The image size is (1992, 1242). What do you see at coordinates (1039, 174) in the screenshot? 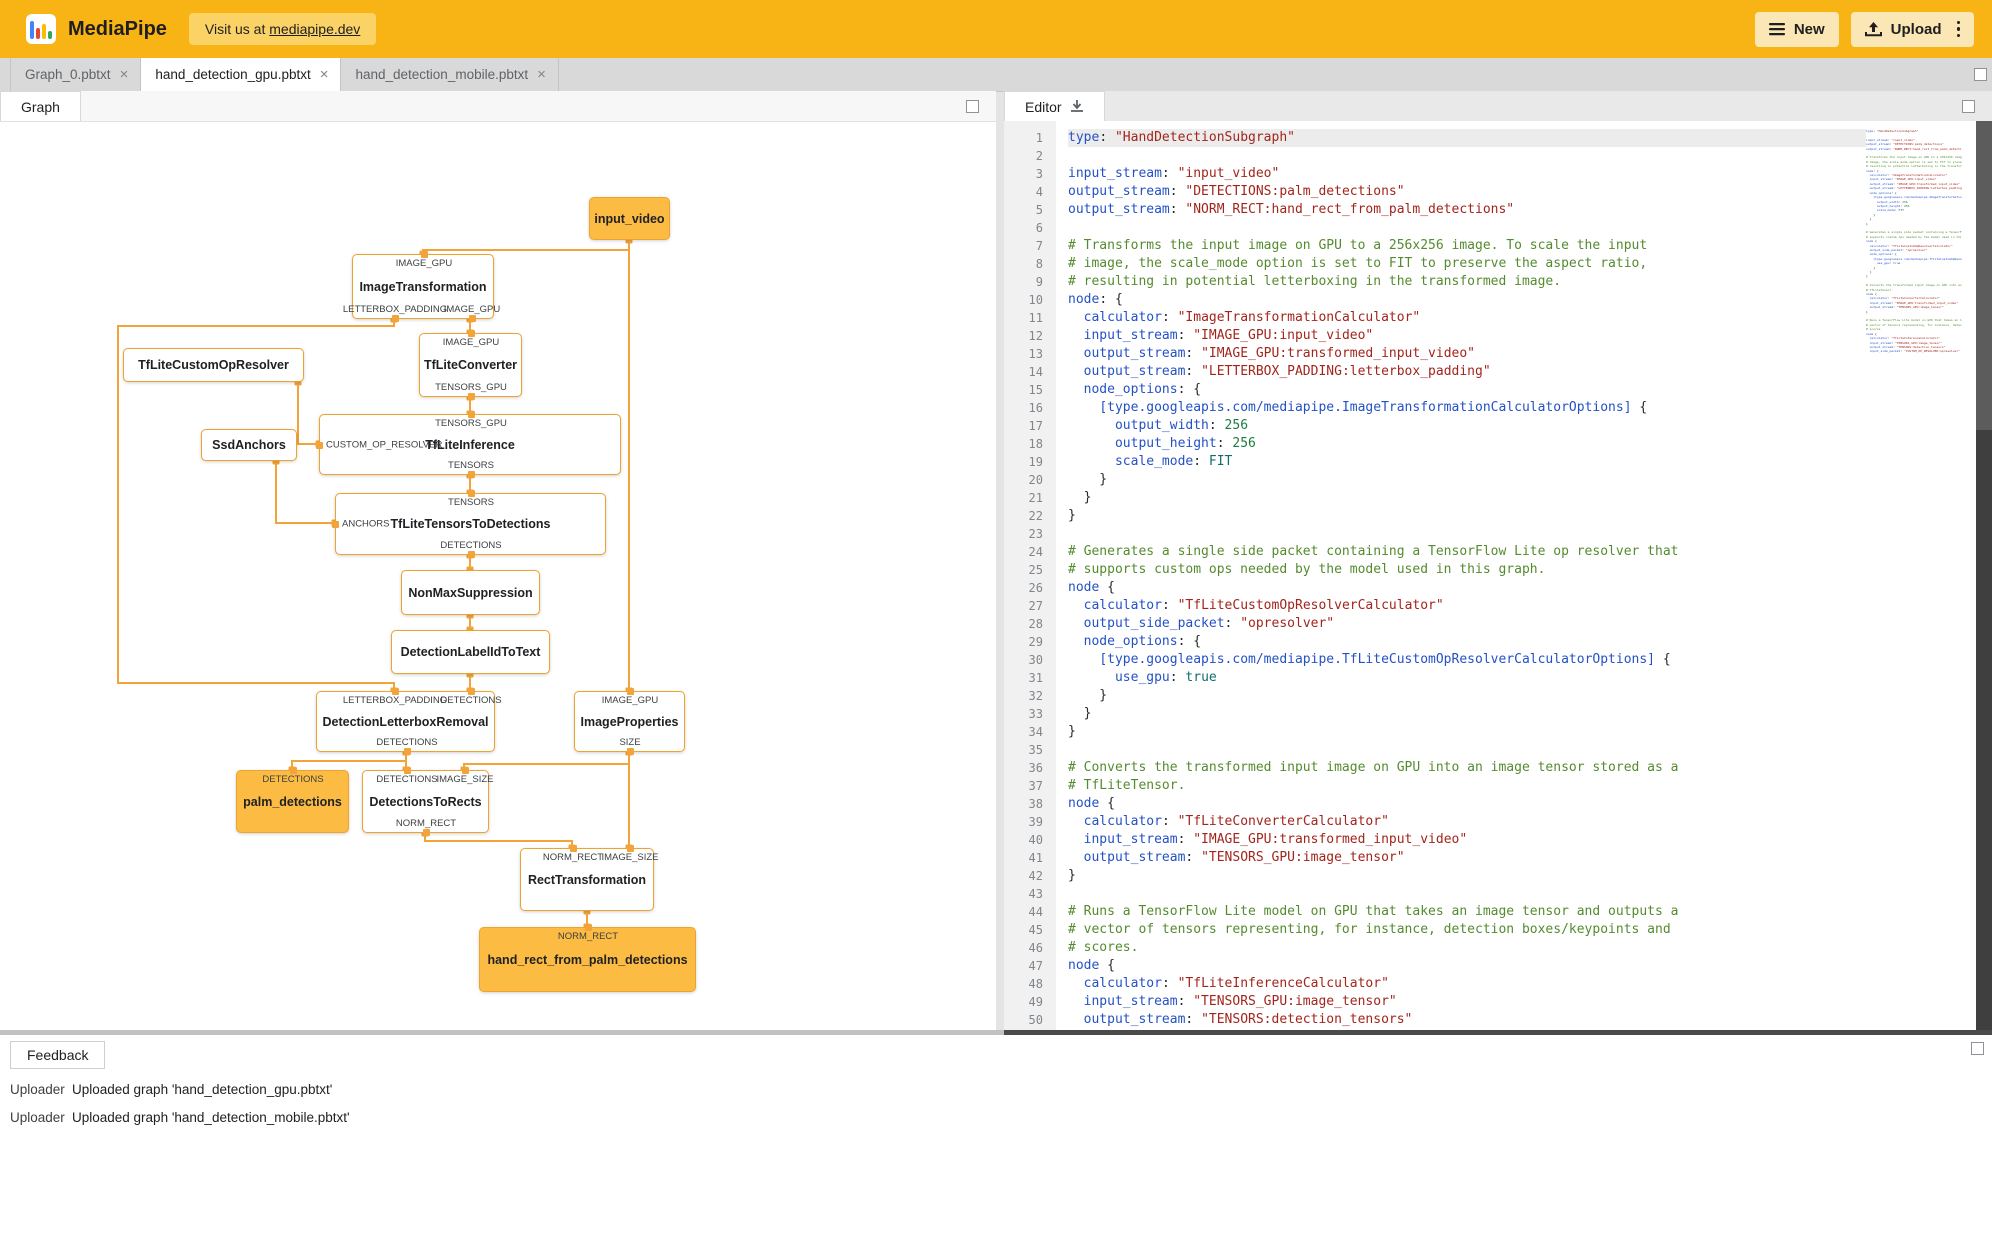
I see `line-number: 3` at bounding box center [1039, 174].